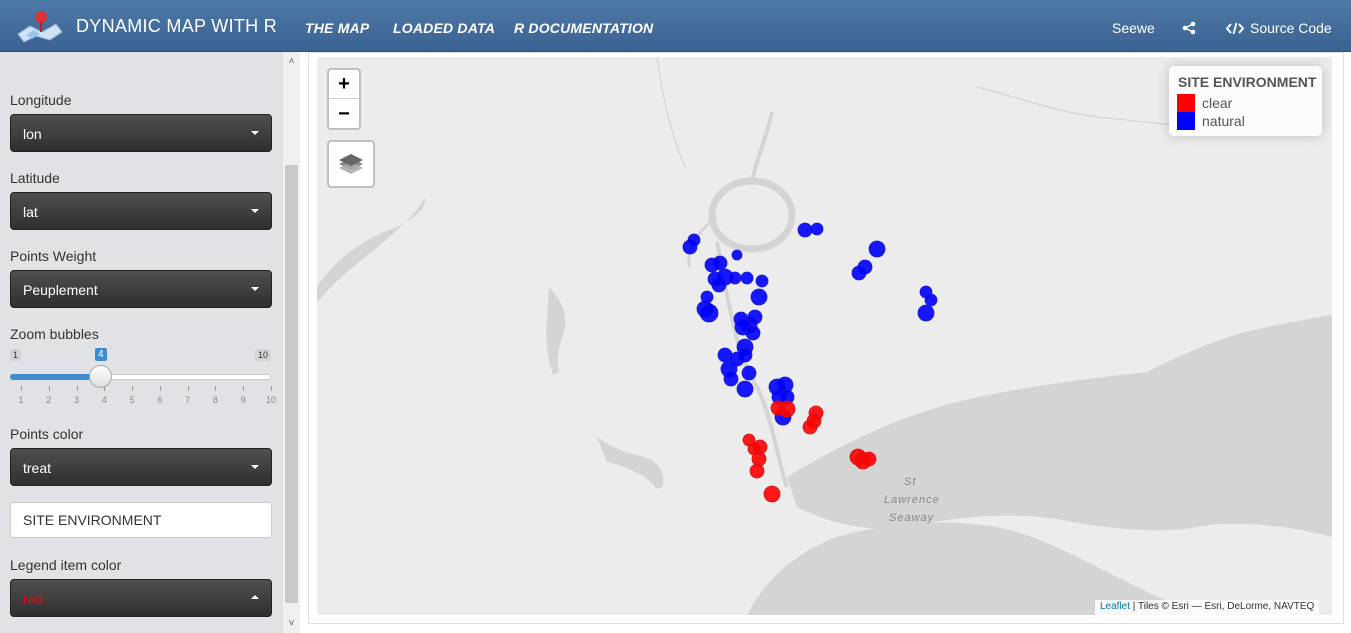 This screenshot has height=633, width=1351. I want to click on zoom-out-button: −, so click(344, 114).